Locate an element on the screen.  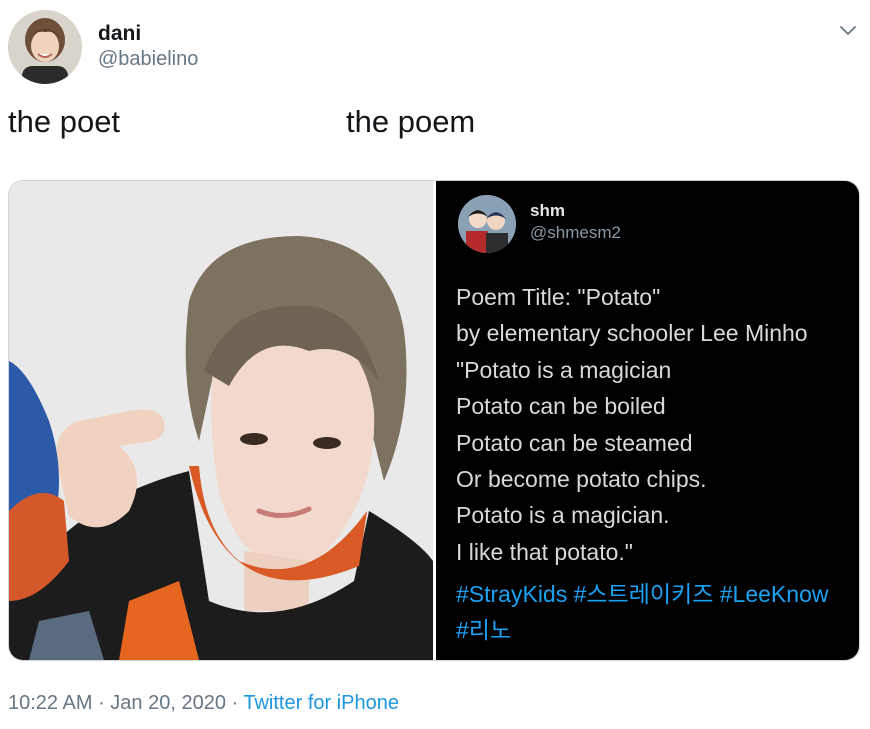
user-handle: @babielino is located at coordinates (148, 59).